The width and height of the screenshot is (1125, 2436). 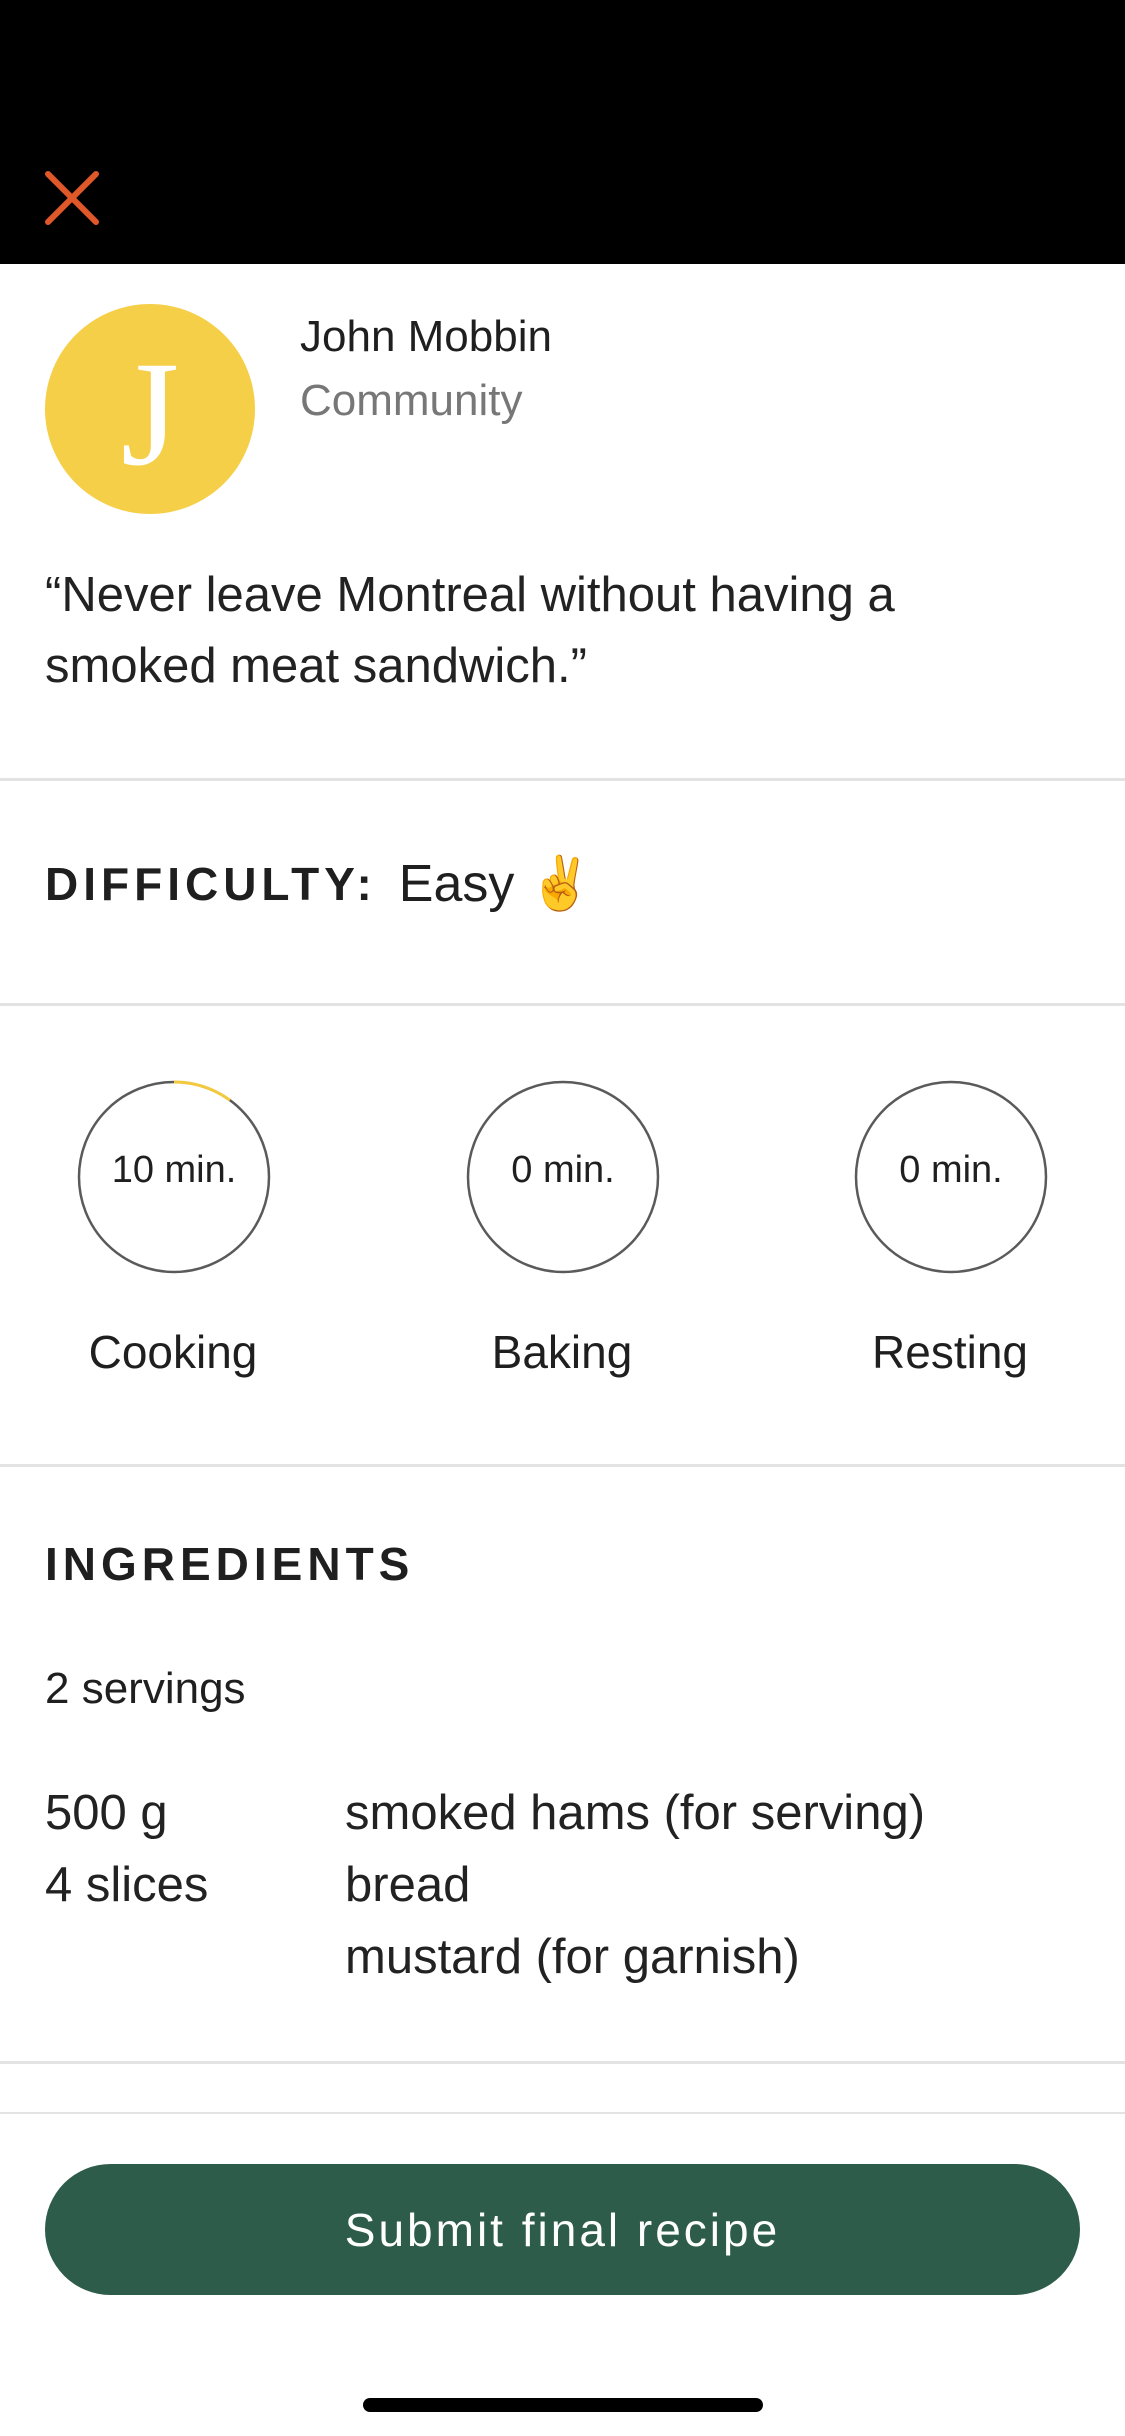 I want to click on close-button, so click(x=72, y=198).